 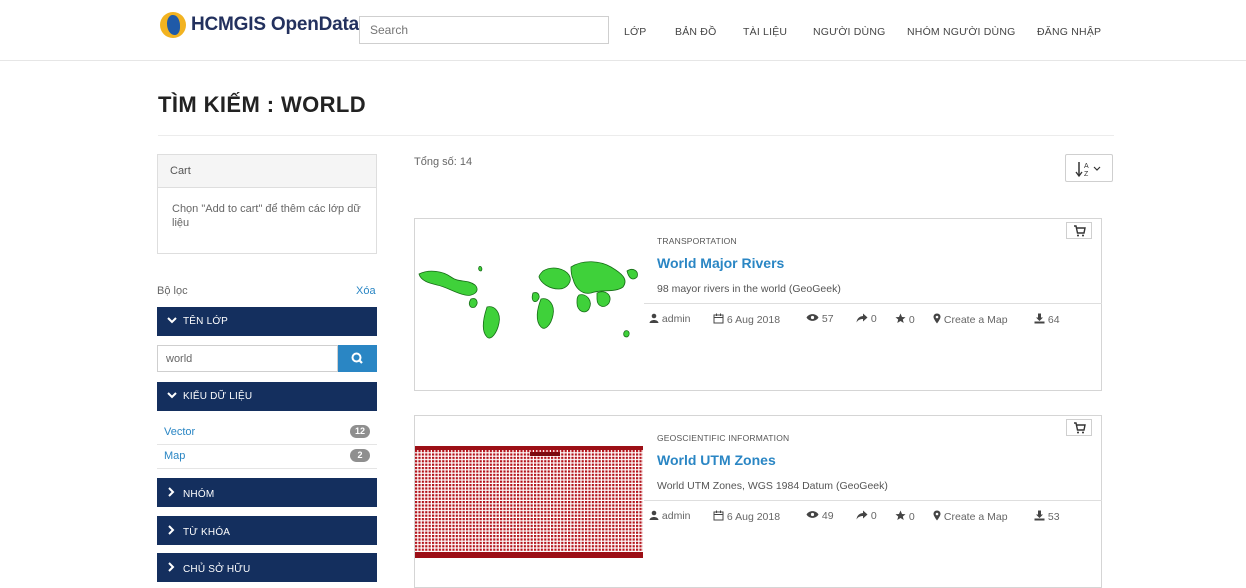 What do you see at coordinates (720, 263) in the screenshot?
I see `layer-title-link: World Major Rivers` at bounding box center [720, 263].